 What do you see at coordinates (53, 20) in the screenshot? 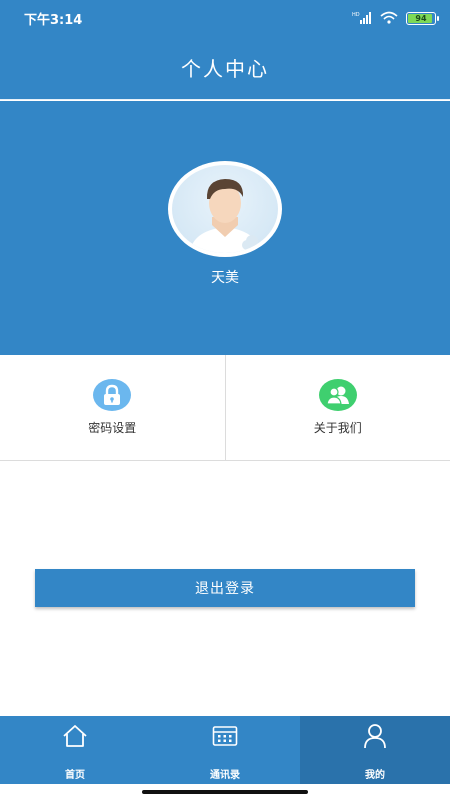
I see `status-time: 下午3:14` at bounding box center [53, 20].